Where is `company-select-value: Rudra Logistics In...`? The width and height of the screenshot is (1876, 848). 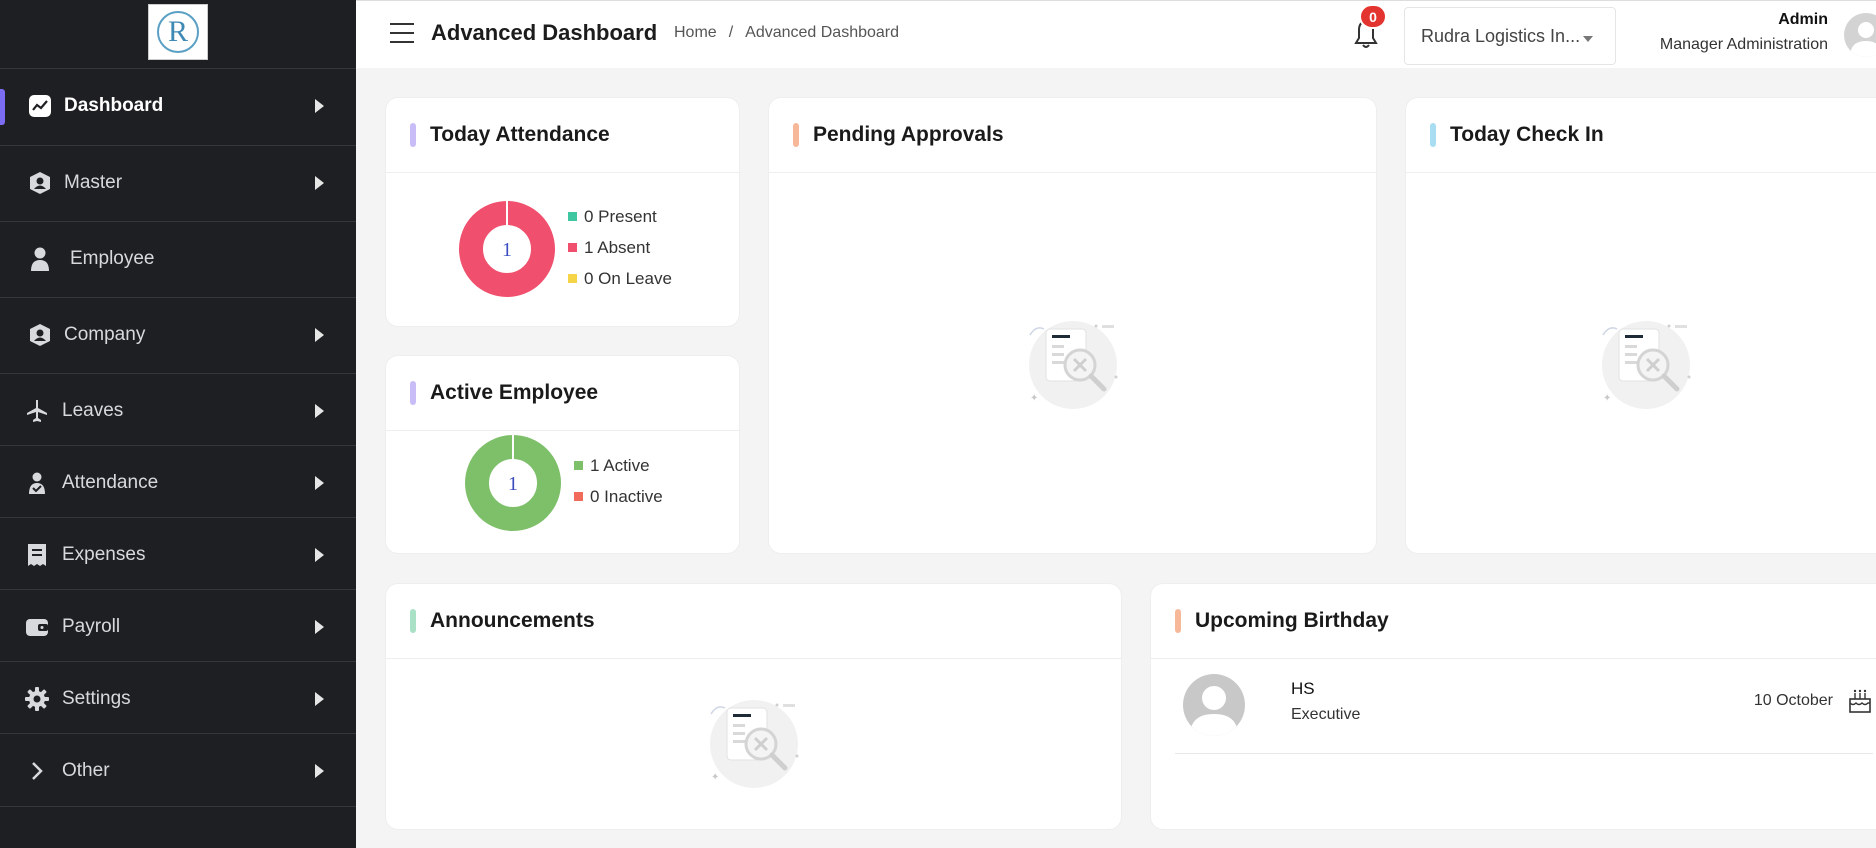 company-select-value: Rudra Logistics In... is located at coordinates (1501, 35).